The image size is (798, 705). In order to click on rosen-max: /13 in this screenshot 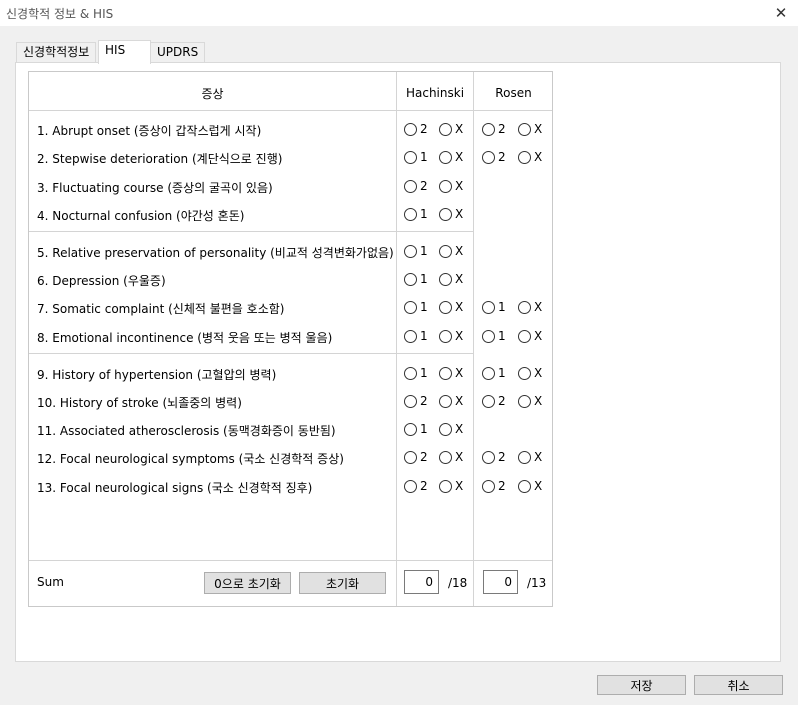, I will do `click(537, 583)`.